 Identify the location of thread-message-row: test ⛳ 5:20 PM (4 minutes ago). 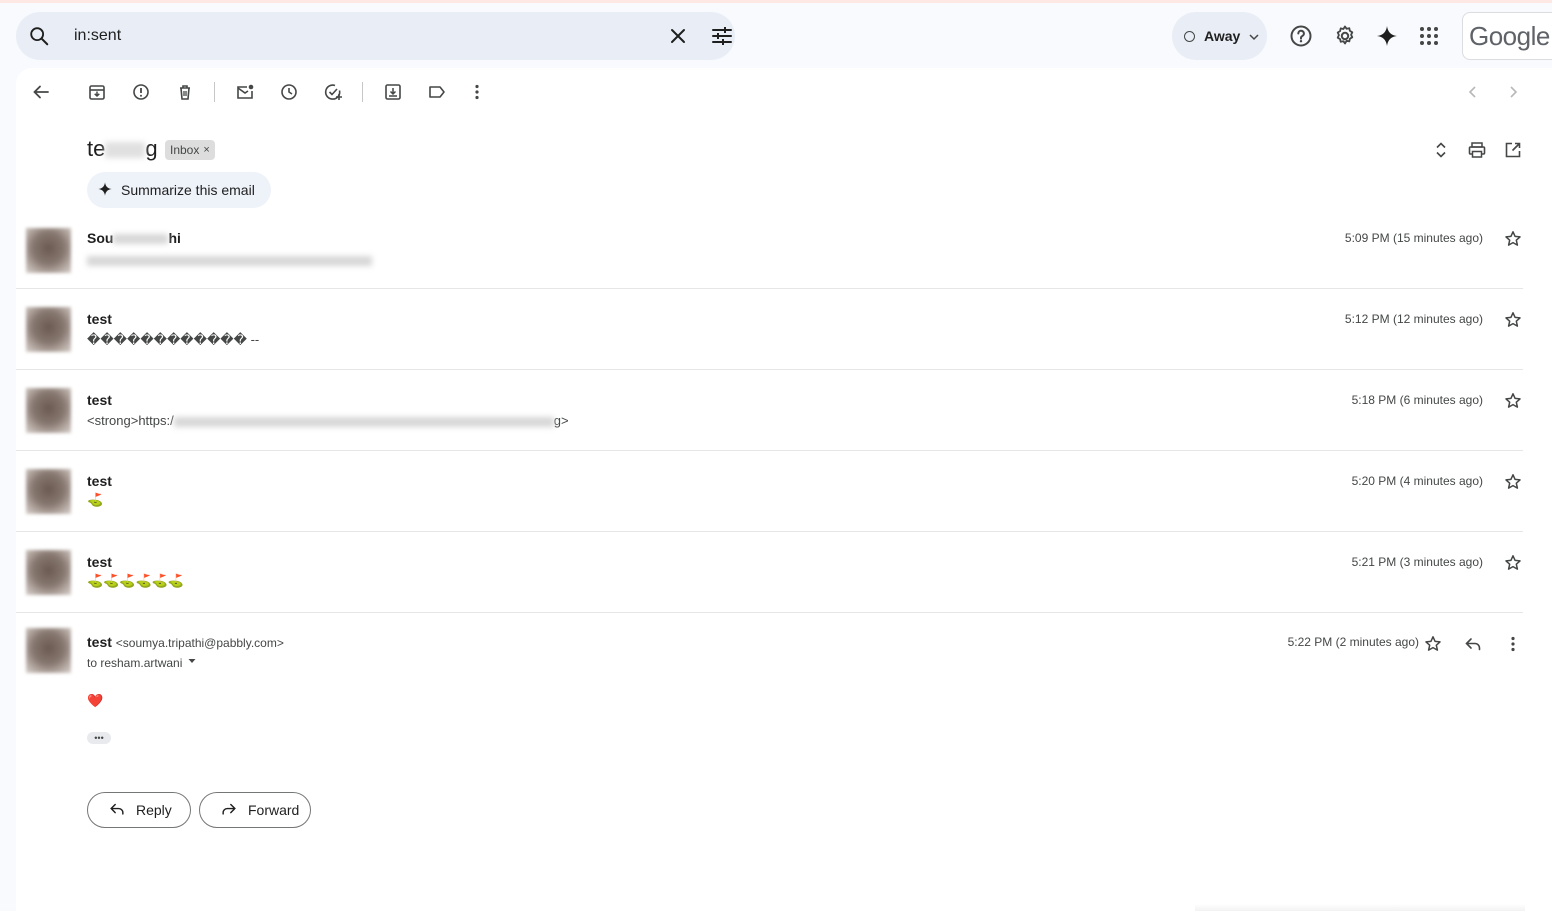
(769, 491).